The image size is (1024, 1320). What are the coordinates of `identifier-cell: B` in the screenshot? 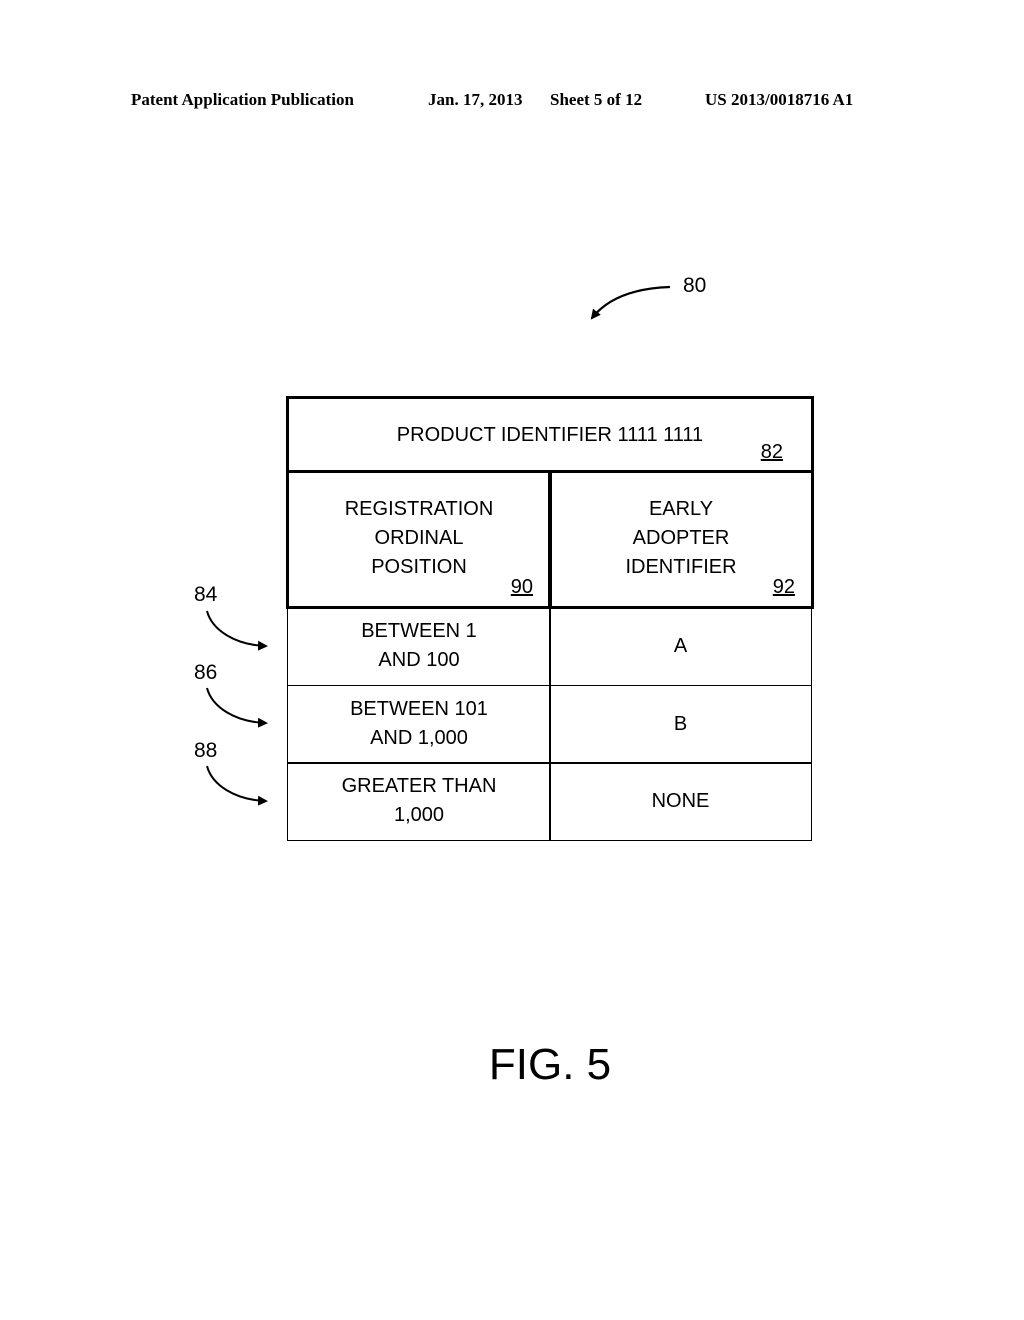 It's located at (680, 724).